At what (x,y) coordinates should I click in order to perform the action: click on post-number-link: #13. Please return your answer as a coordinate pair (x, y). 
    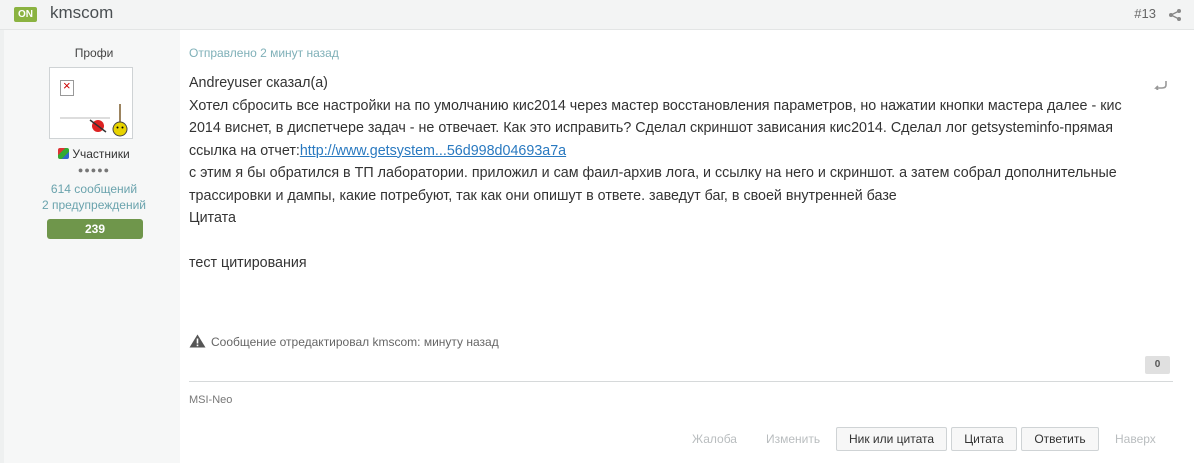
    Looking at the image, I should click on (1145, 13).